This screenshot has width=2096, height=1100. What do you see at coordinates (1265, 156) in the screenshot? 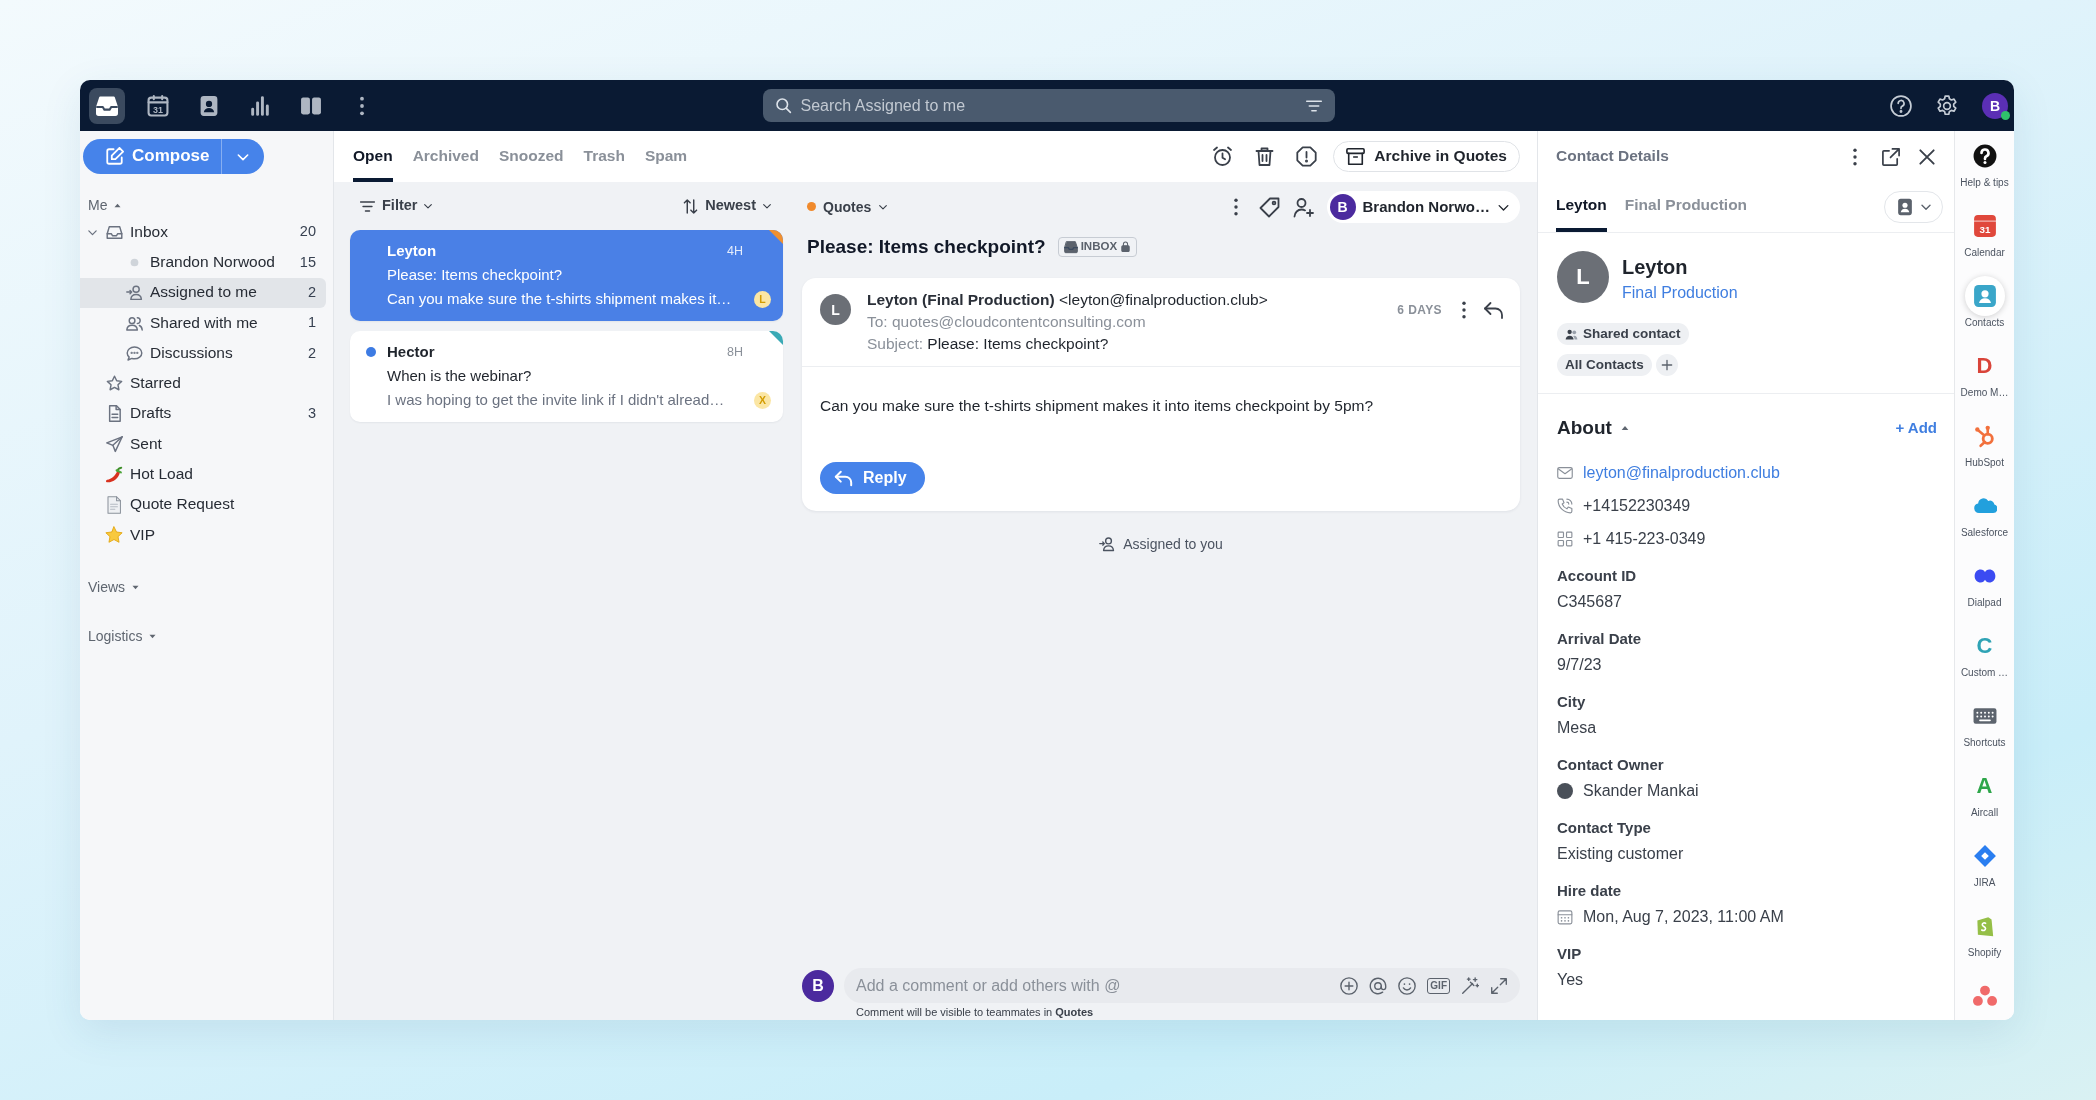
I see `trash-icon` at bounding box center [1265, 156].